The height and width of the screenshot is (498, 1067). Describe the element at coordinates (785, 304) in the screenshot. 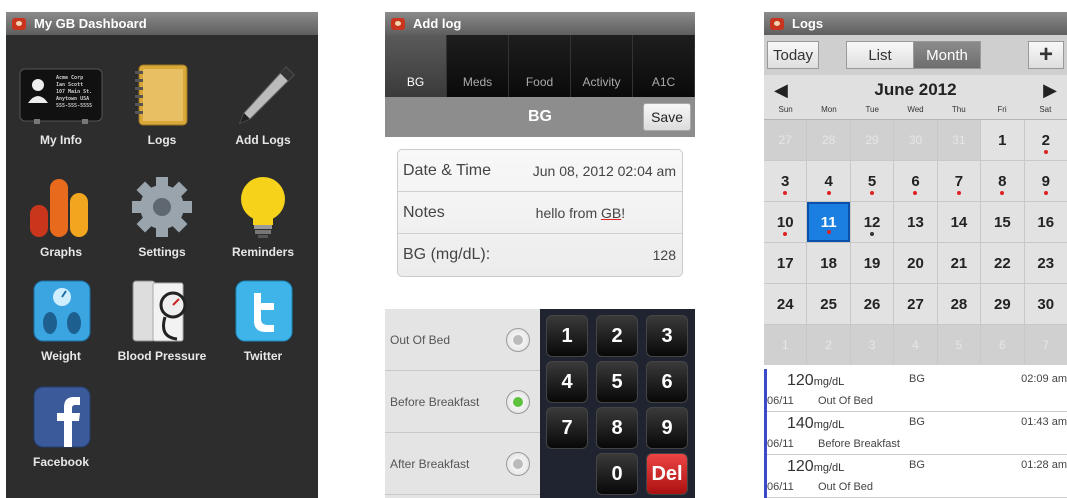

I see `calendar-day: 24` at that location.